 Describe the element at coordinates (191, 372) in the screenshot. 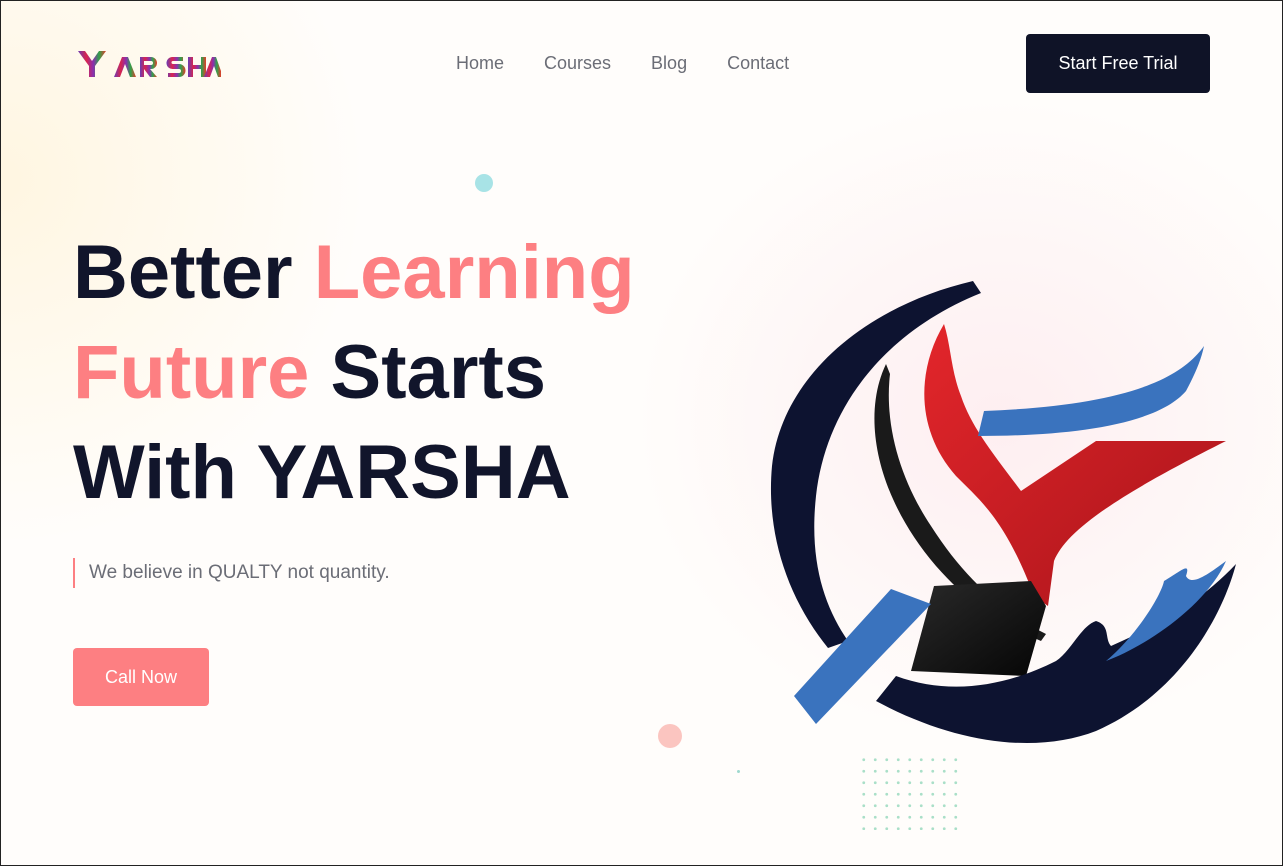

I see `hero-title-accent: Future` at that location.